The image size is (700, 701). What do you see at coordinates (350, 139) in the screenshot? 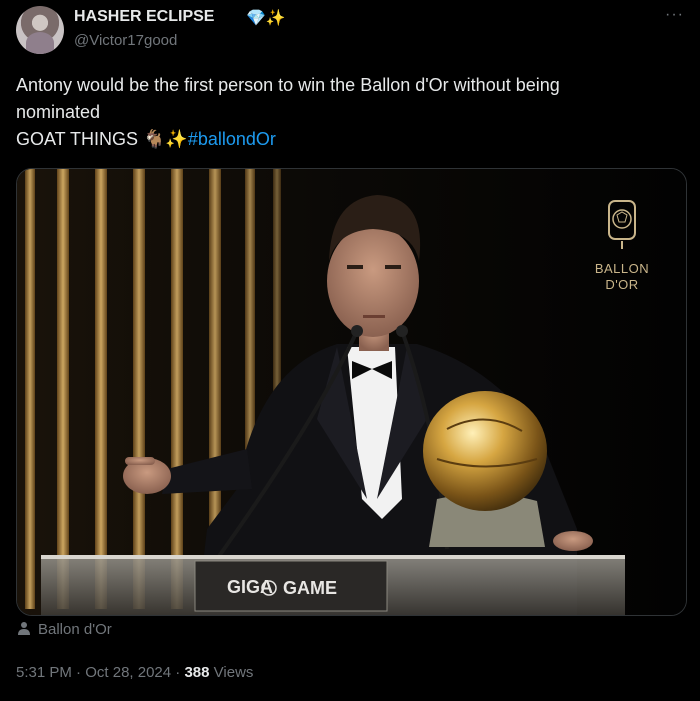
I see `tweet-text-line-3: GOAT THINGS 🐐✨#ballondOr` at bounding box center [350, 139].